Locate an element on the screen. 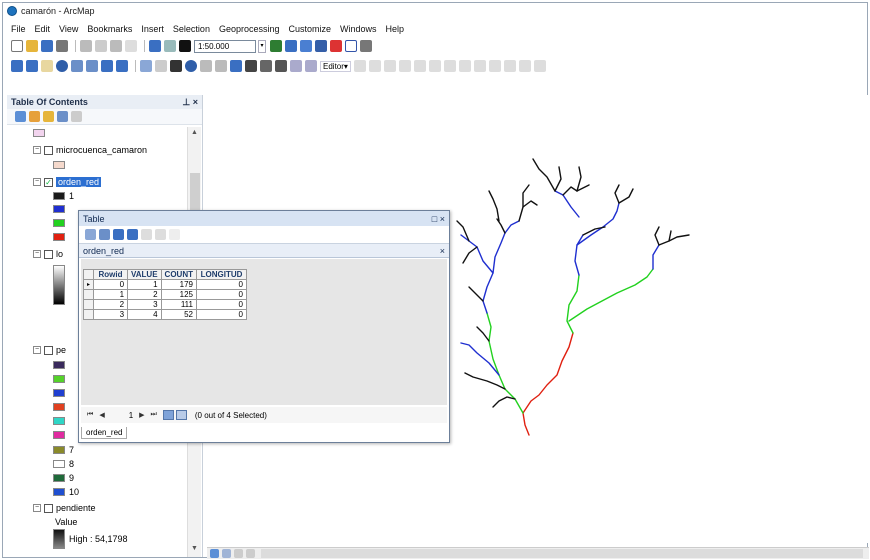  fixed-zoom-out-icon is located at coordinates (92, 66).